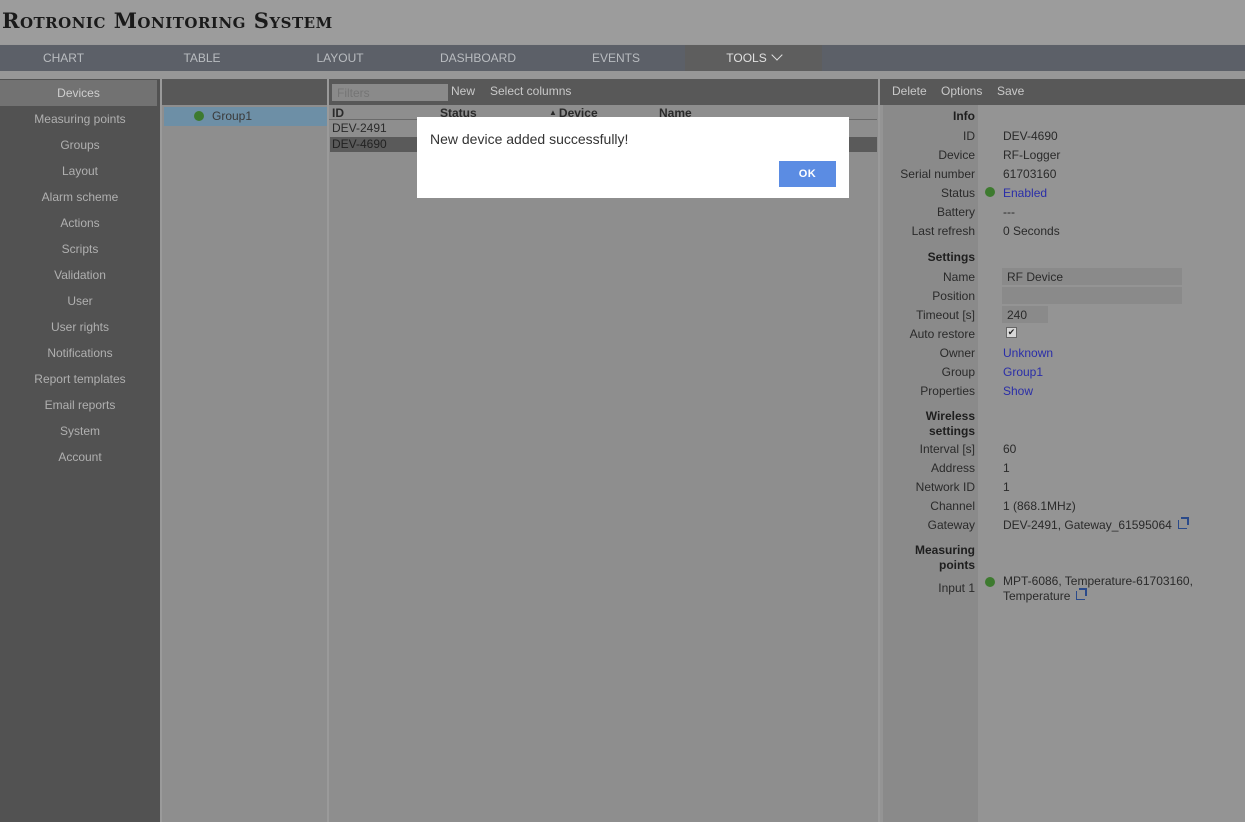 The height and width of the screenshot is (822, 1245). What do you see at coordinates (947, 391) in the screenshot?
I see `properties-label: Properties` at bounding box center [947, 391].